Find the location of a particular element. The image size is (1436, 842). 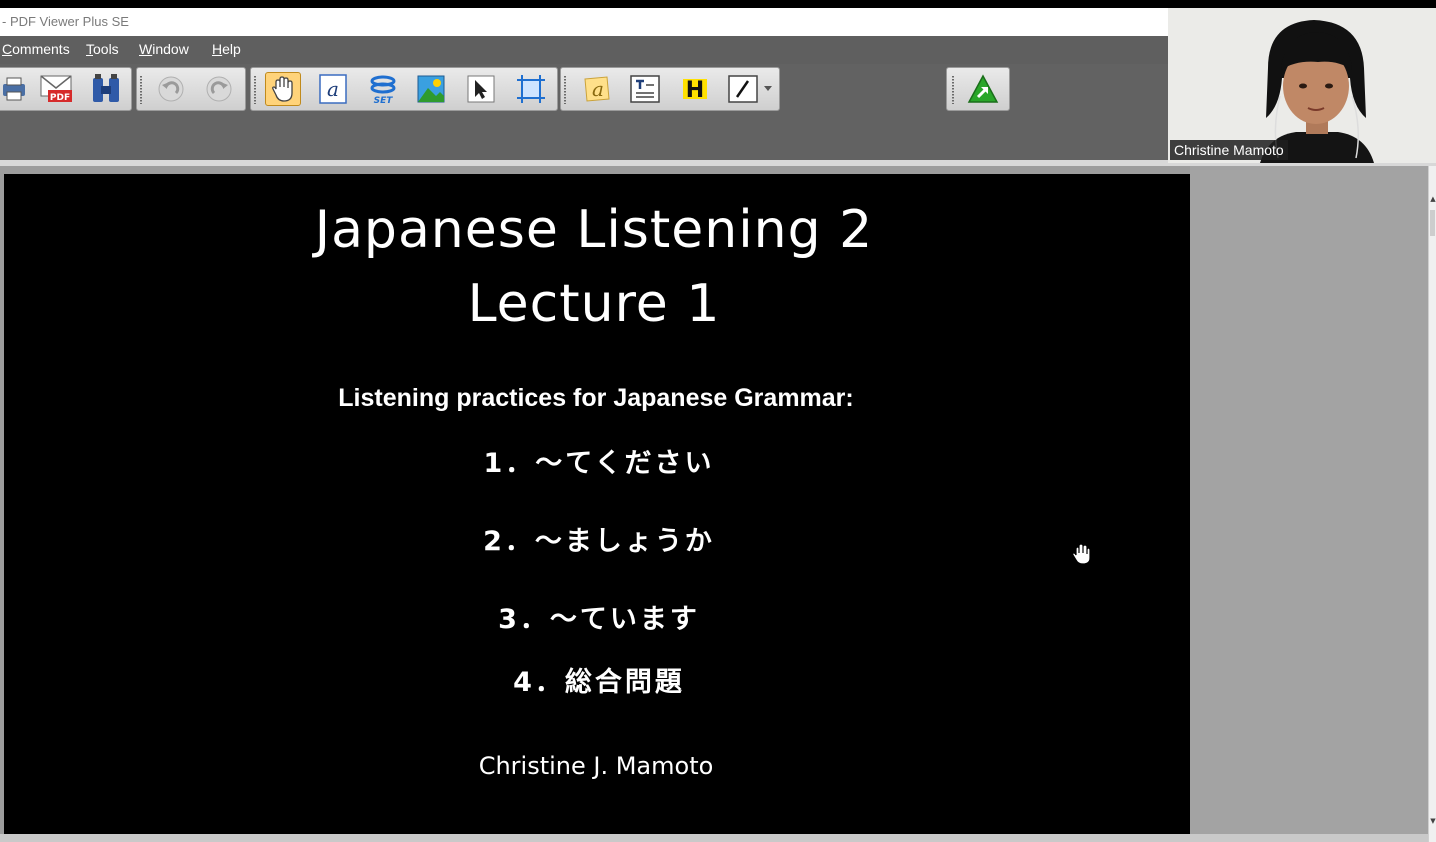

highlight-icon: H is located at coordinates (695, 90).